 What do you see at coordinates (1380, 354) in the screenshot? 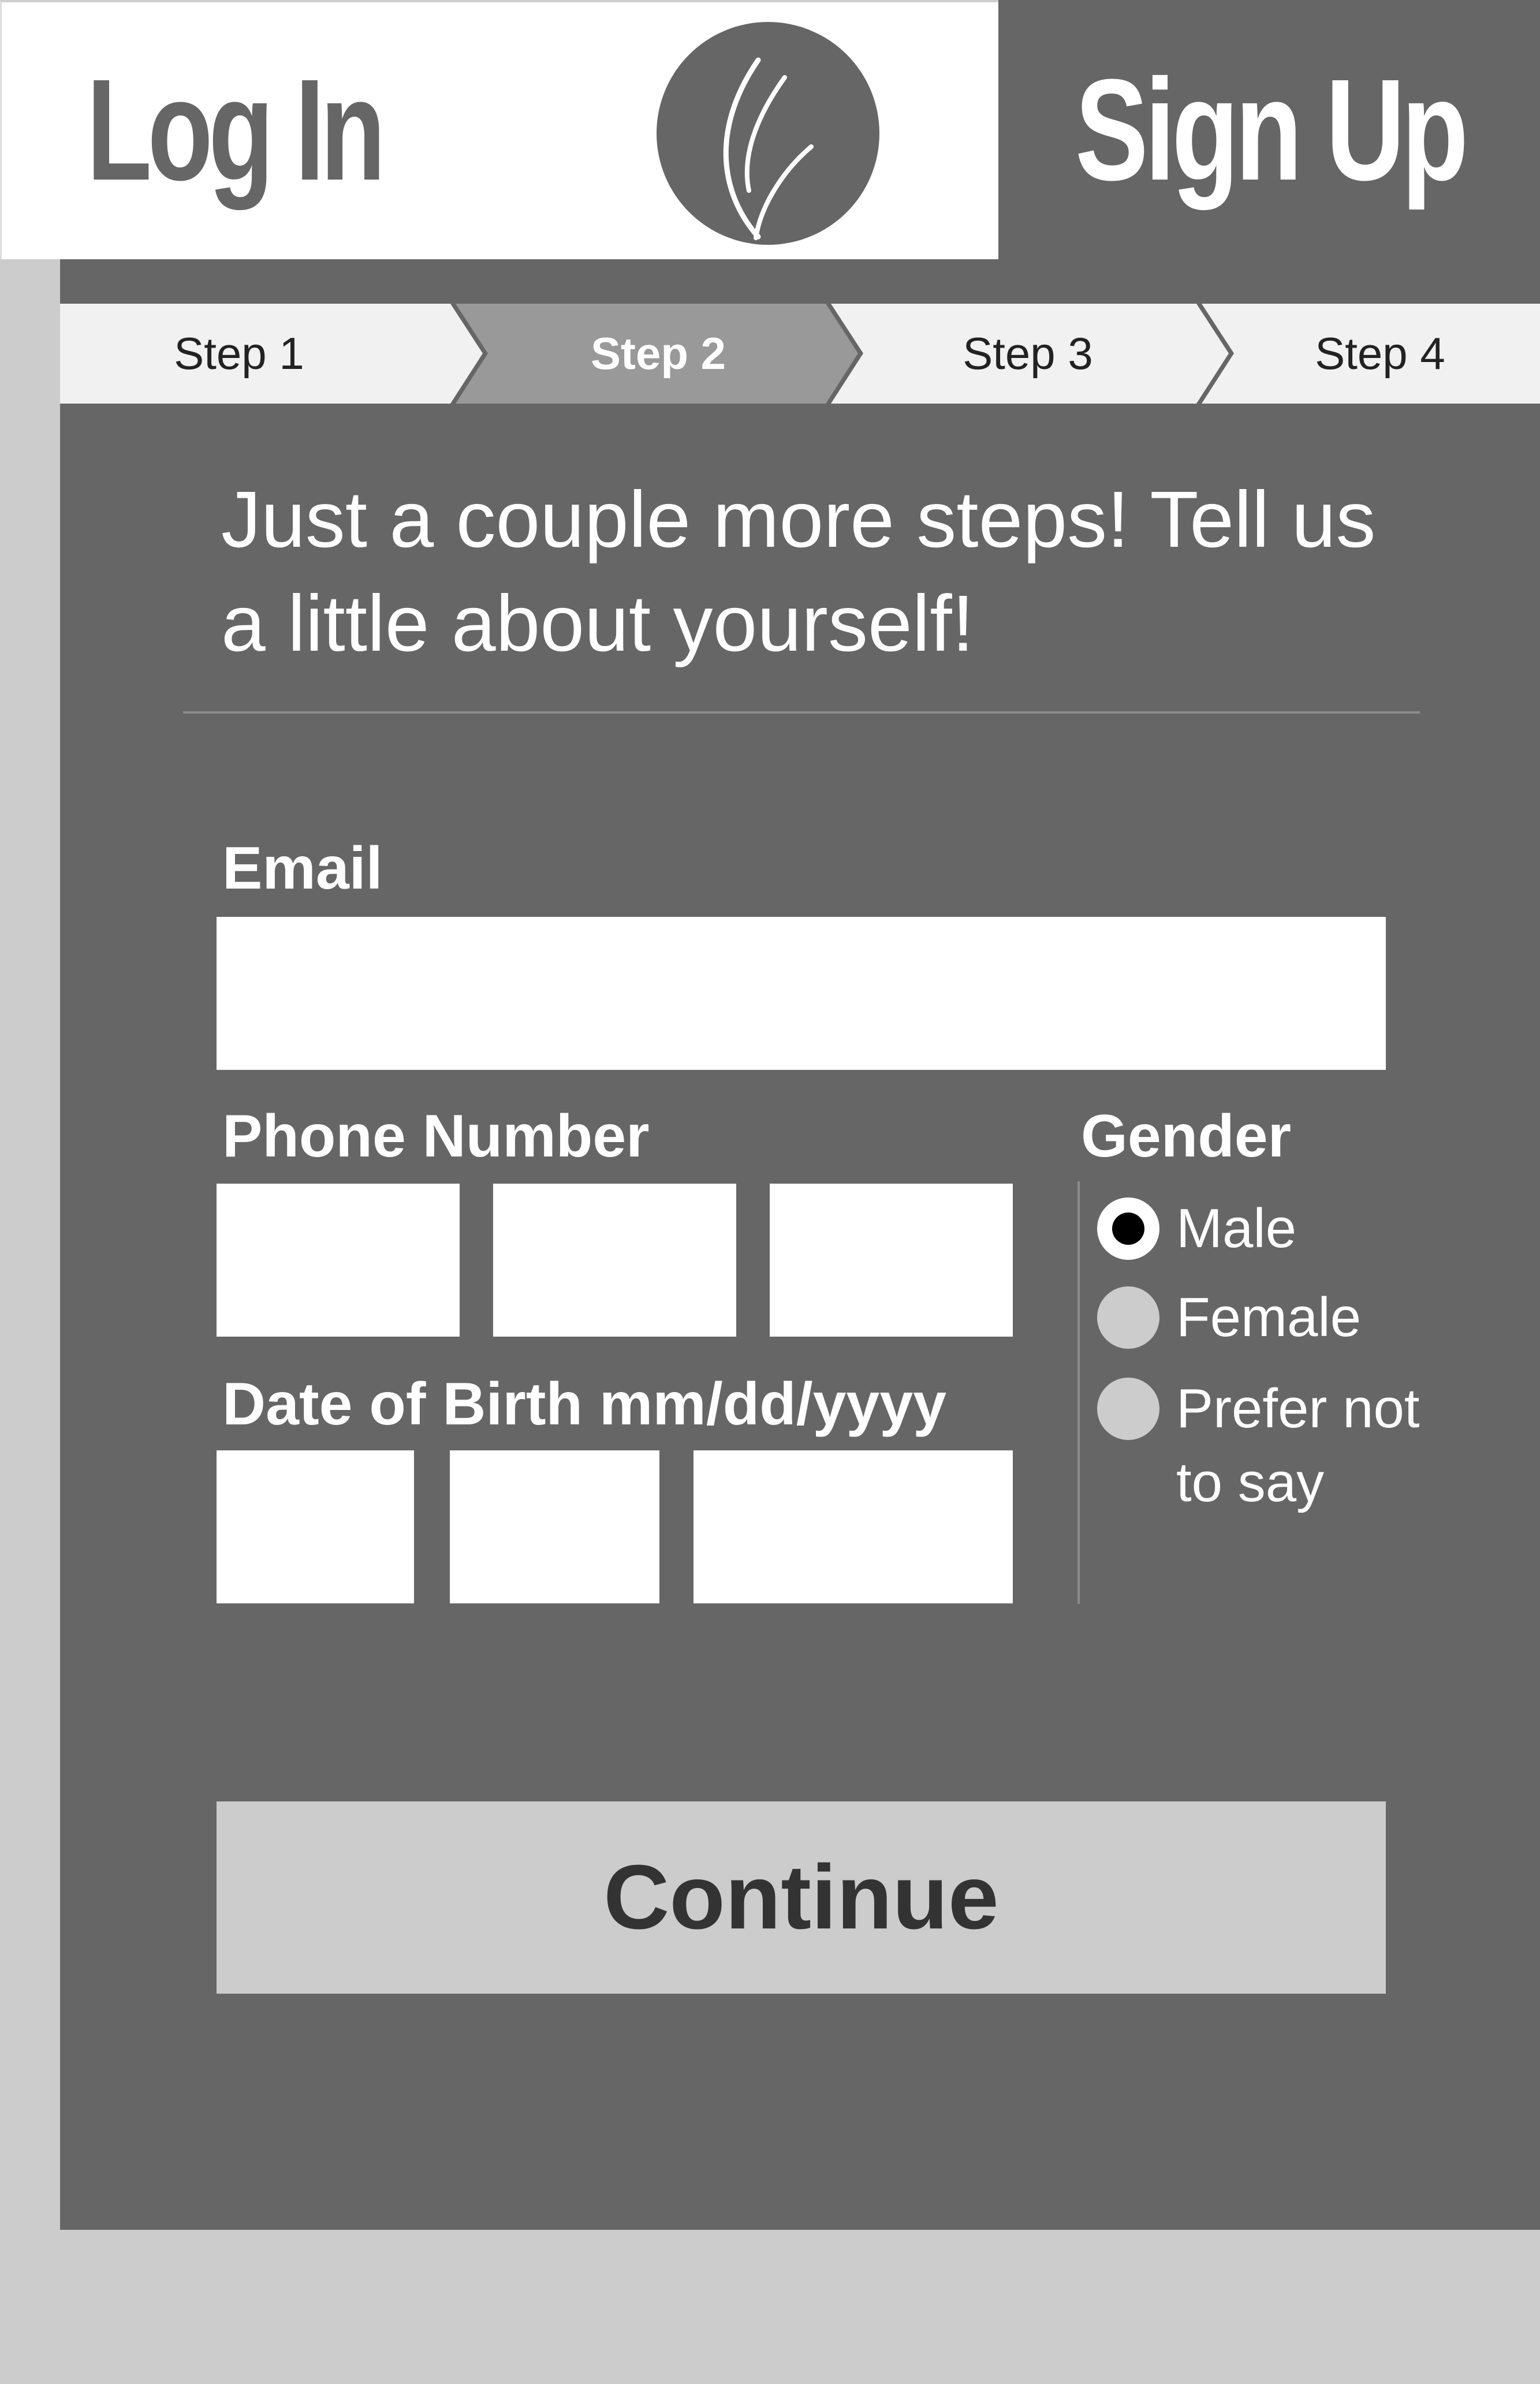
I see `step-4-label: Step 4` at bounding box center [1380, 354].